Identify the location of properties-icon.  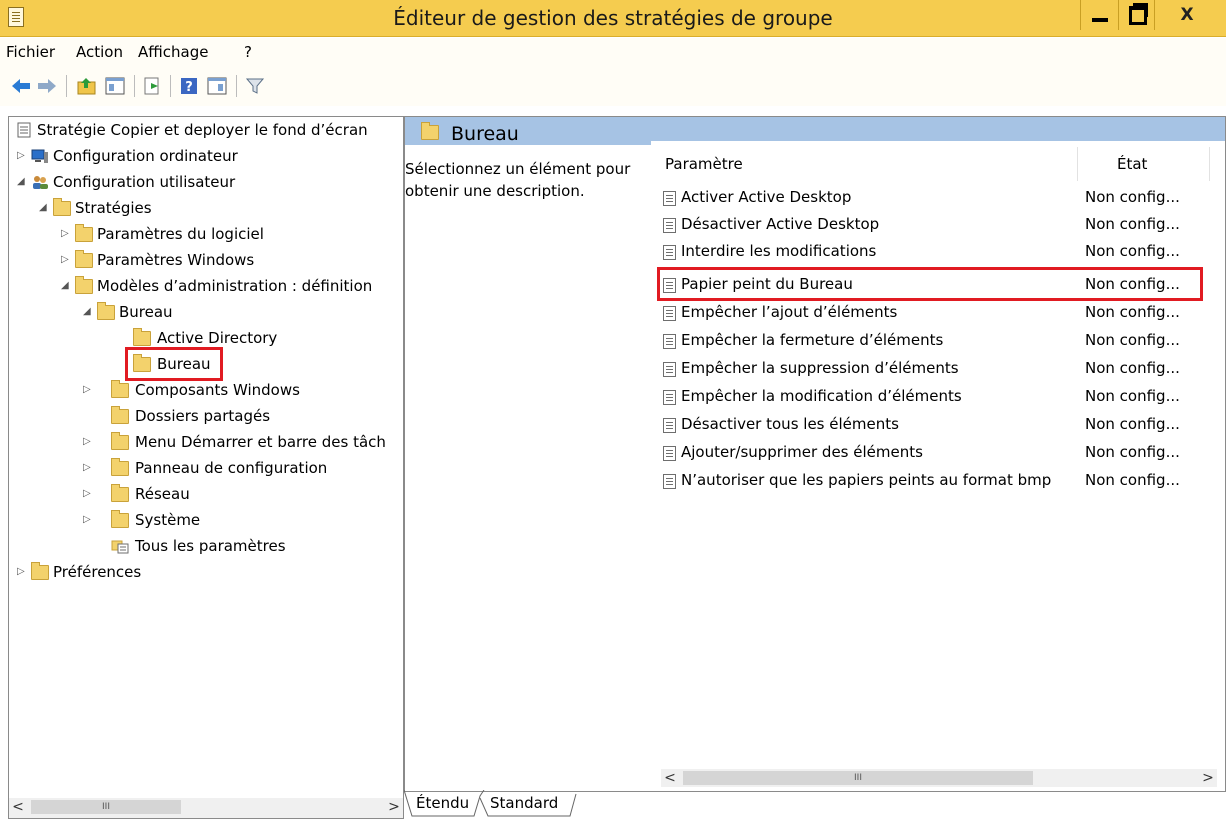
(217, 86).